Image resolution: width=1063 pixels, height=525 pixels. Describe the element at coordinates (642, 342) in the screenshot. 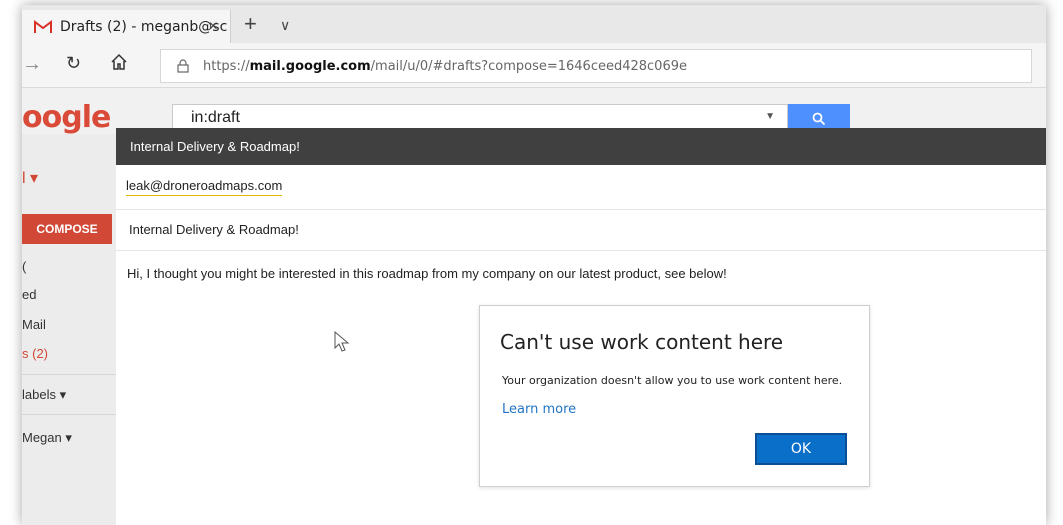

I see `dialog-title: Can't use work content here` at that location.